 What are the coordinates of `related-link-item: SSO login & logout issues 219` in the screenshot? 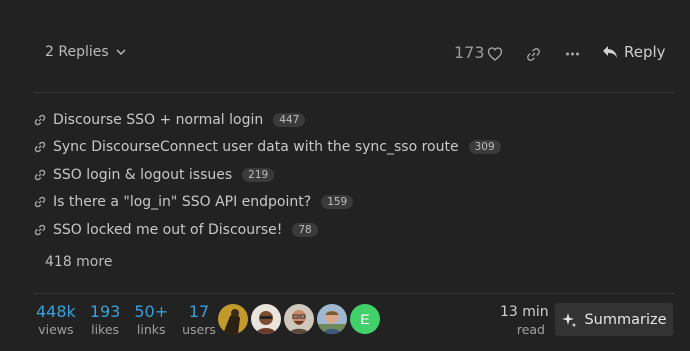 It's located at (267, 175).